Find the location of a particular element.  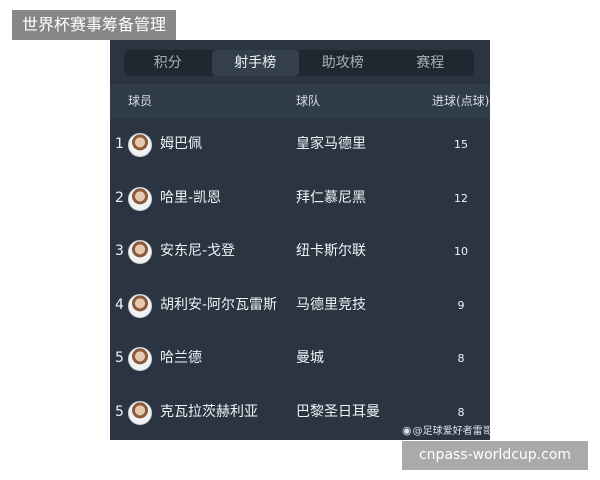

weibo-watermark: ◉@足球爱好者雷哥 is located at coordinates (446, 429).